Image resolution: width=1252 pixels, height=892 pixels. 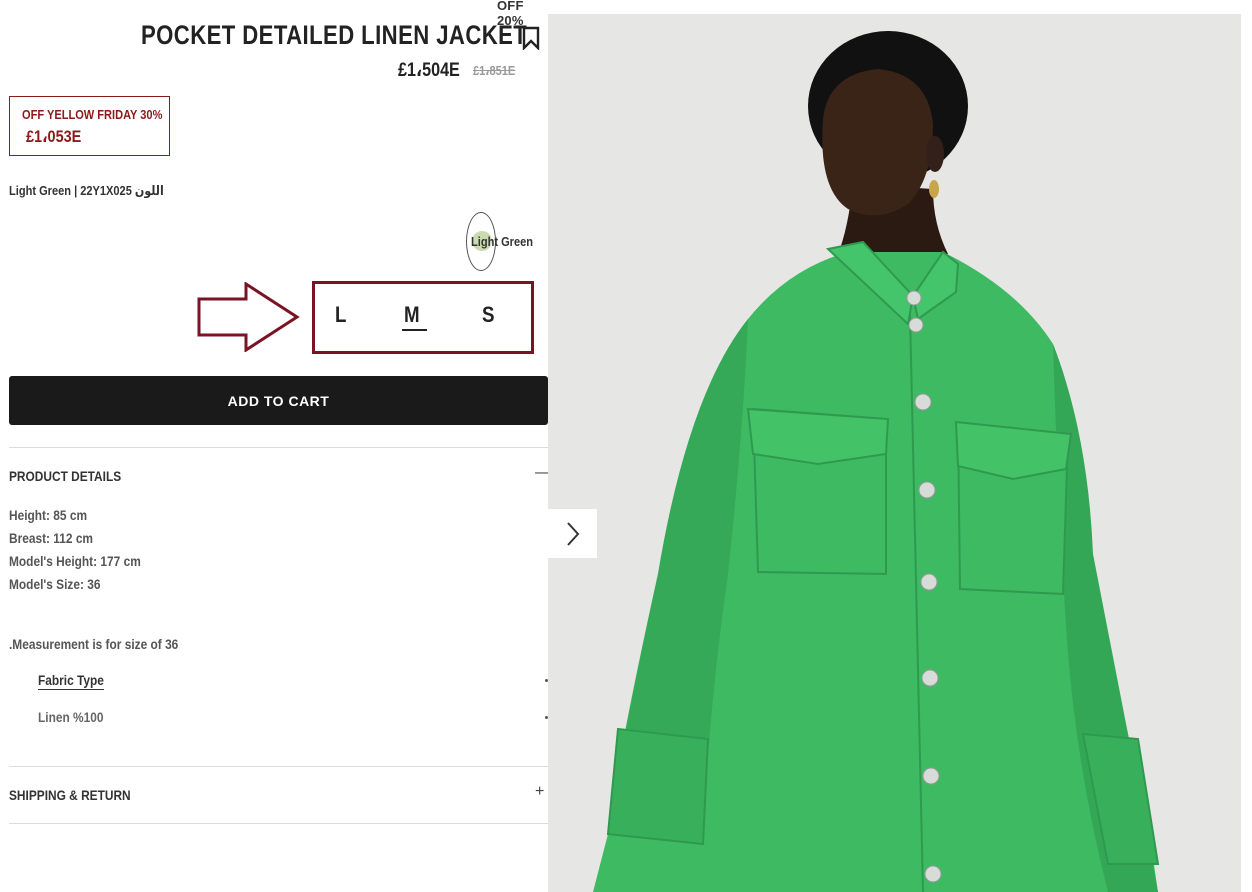 I want to click on selected-size-underline, so click(x=414, y=330).